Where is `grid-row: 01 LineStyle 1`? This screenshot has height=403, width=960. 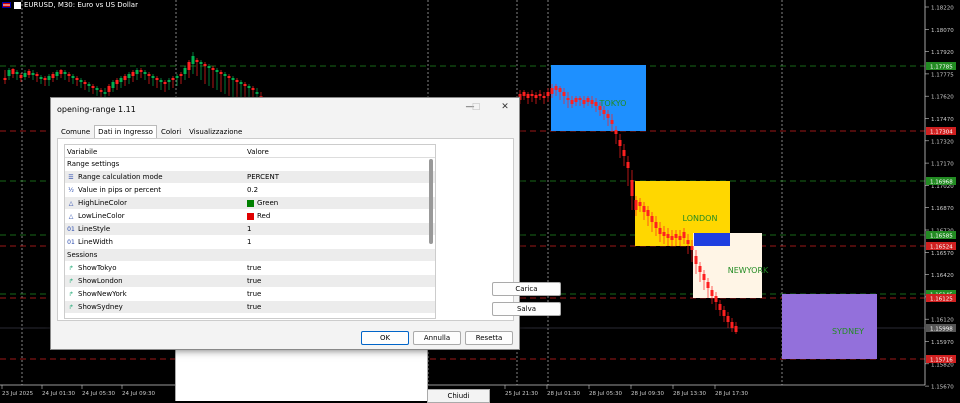 grid-row: 01 LineStyle 1 is located at coordinates (250, 229).